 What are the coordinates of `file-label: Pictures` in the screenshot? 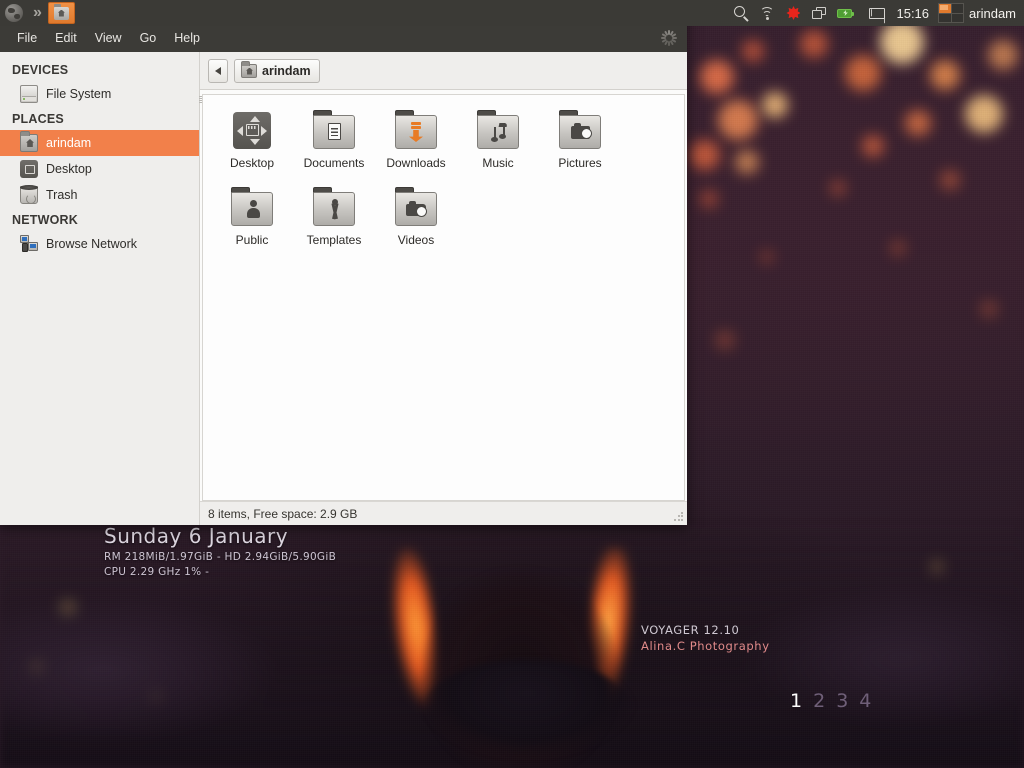 It's located at (580, 163).